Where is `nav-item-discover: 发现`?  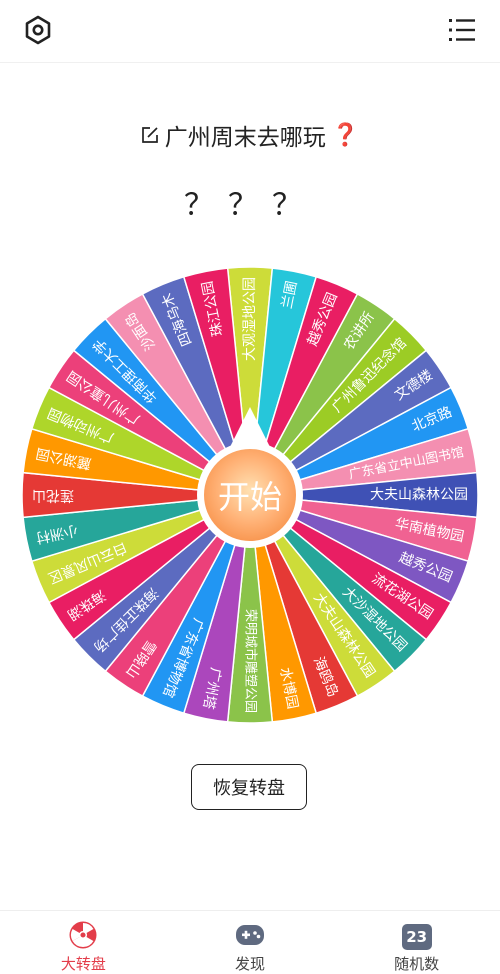
nav-item-discover: 发现 is located at coordinates (250, 942).